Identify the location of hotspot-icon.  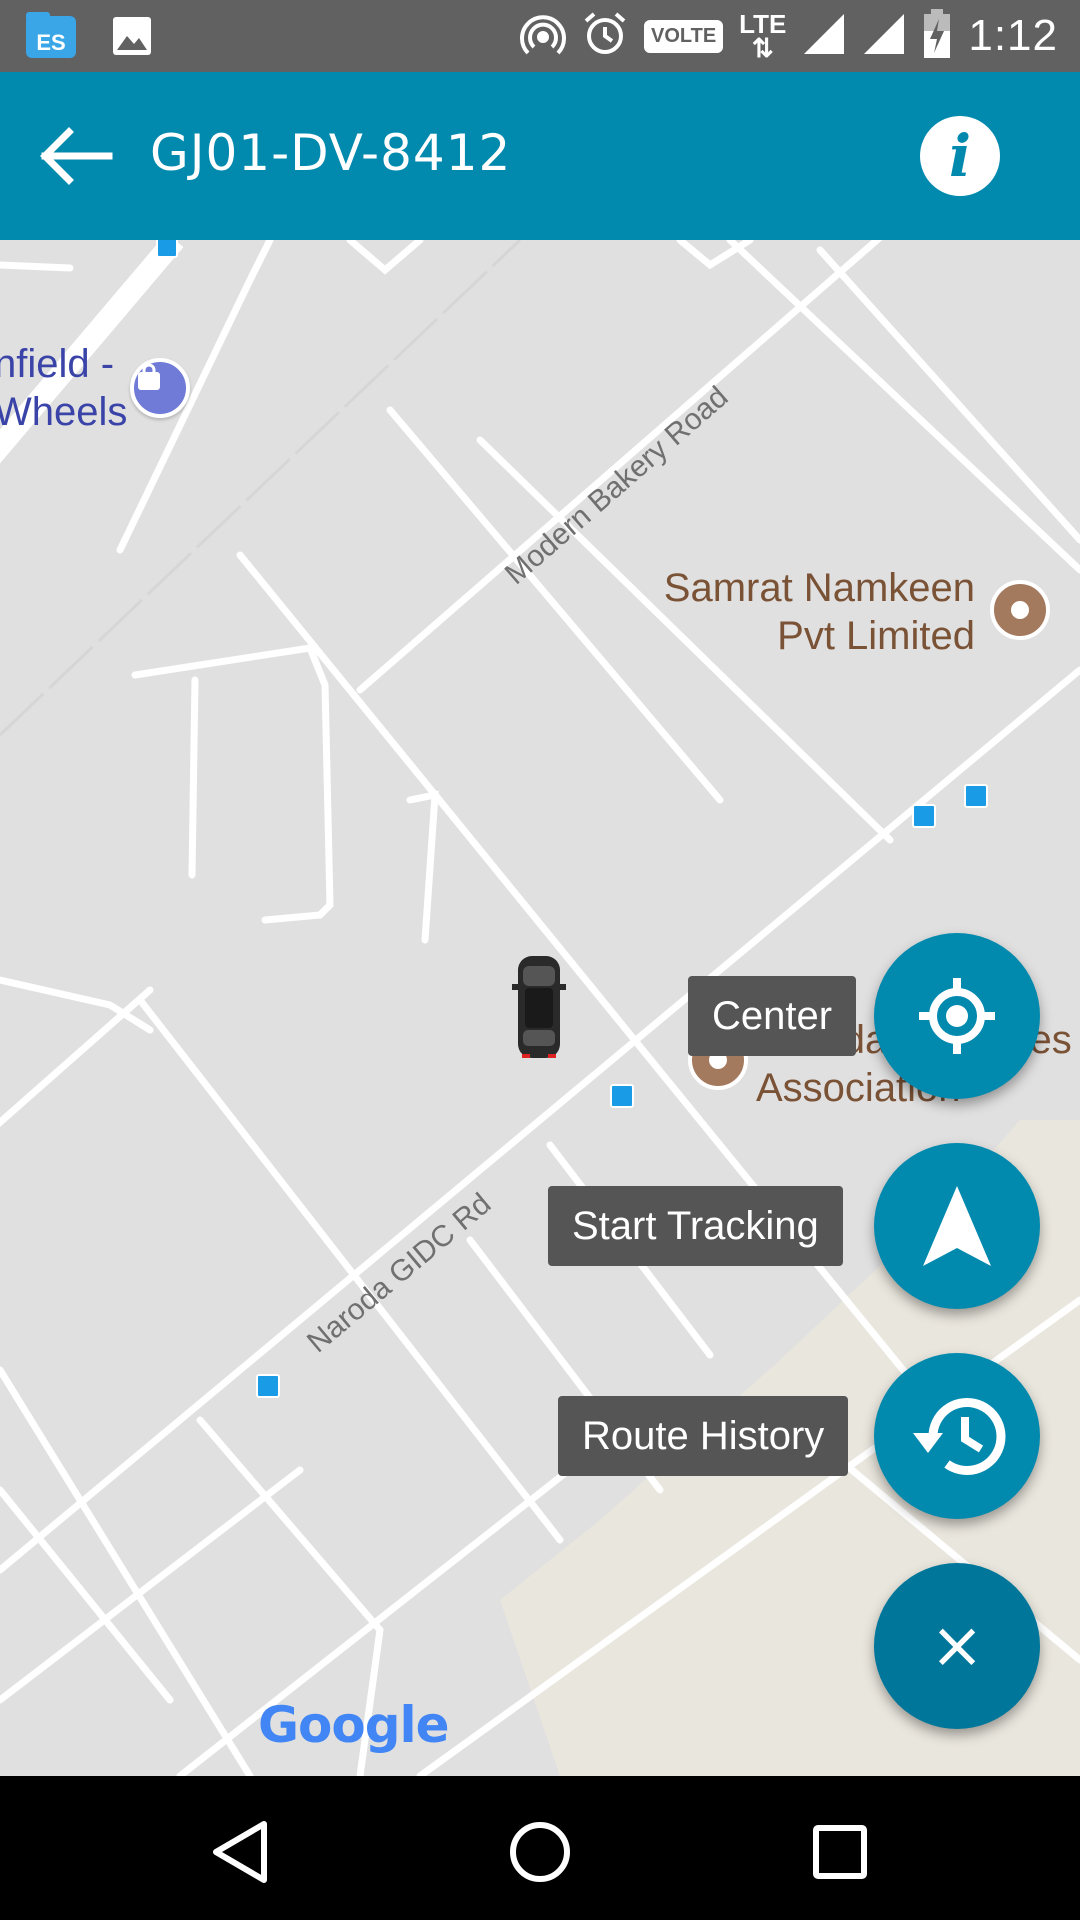
(543, 36).